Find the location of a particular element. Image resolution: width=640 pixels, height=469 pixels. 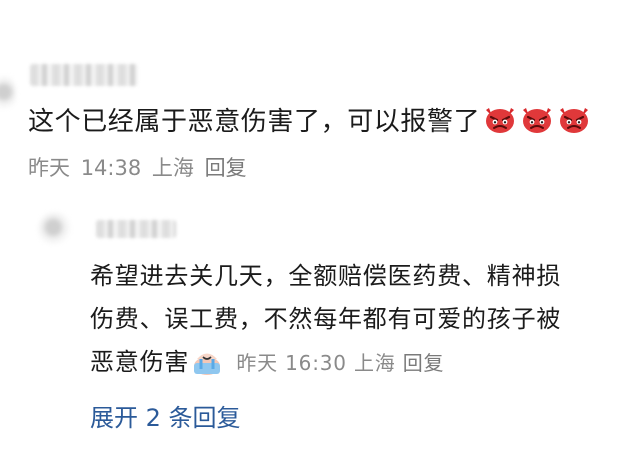

commenter-name-redacted is located at coordinates (84, 75).